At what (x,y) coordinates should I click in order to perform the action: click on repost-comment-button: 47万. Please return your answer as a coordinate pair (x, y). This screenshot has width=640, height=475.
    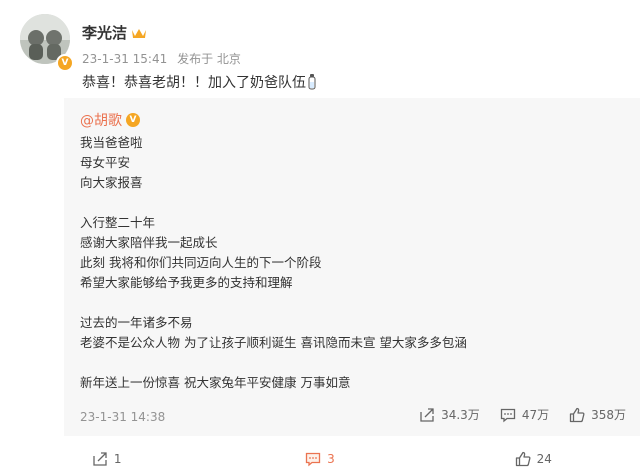
    Looking at the image, I should click on (524, 414).